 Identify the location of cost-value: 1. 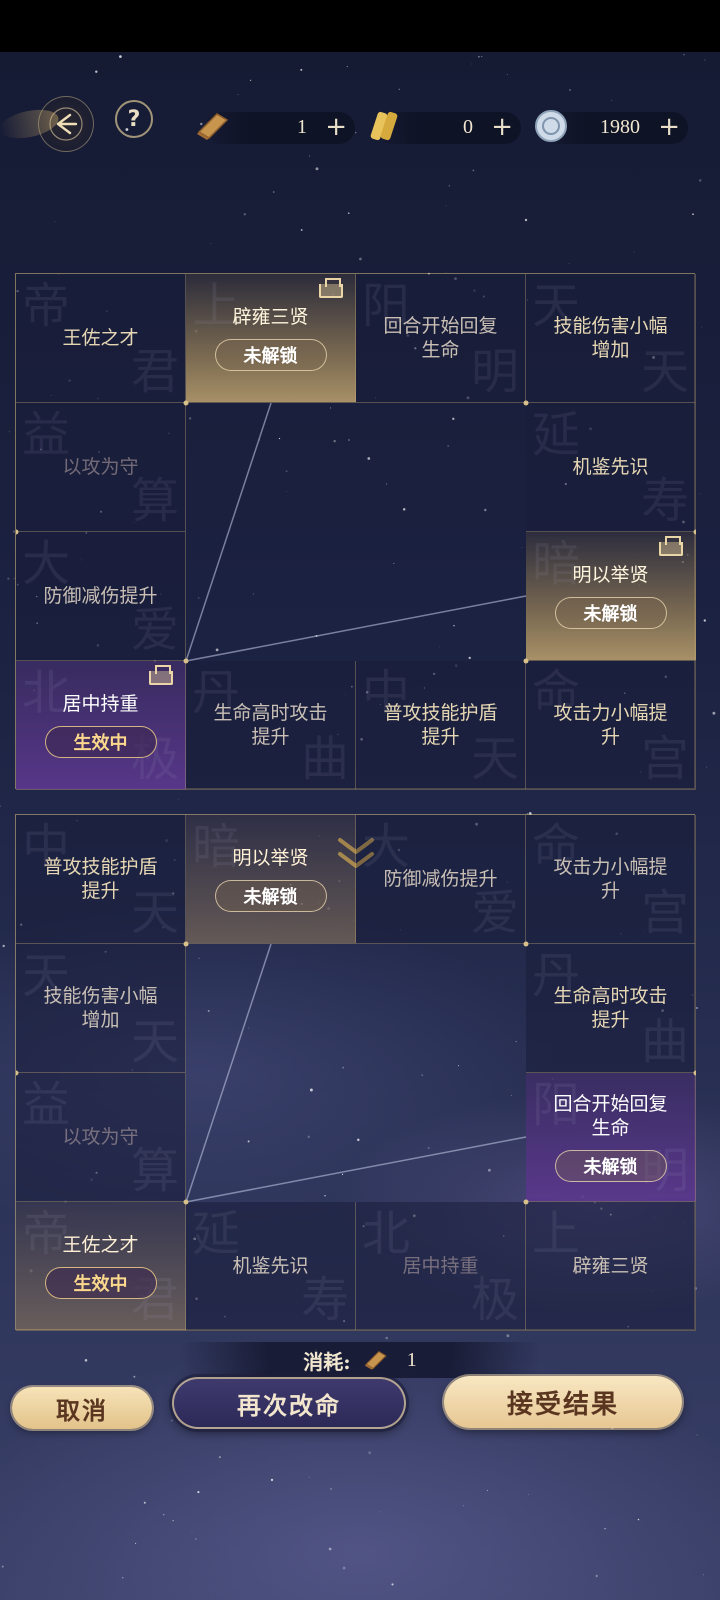
(411, 1359).